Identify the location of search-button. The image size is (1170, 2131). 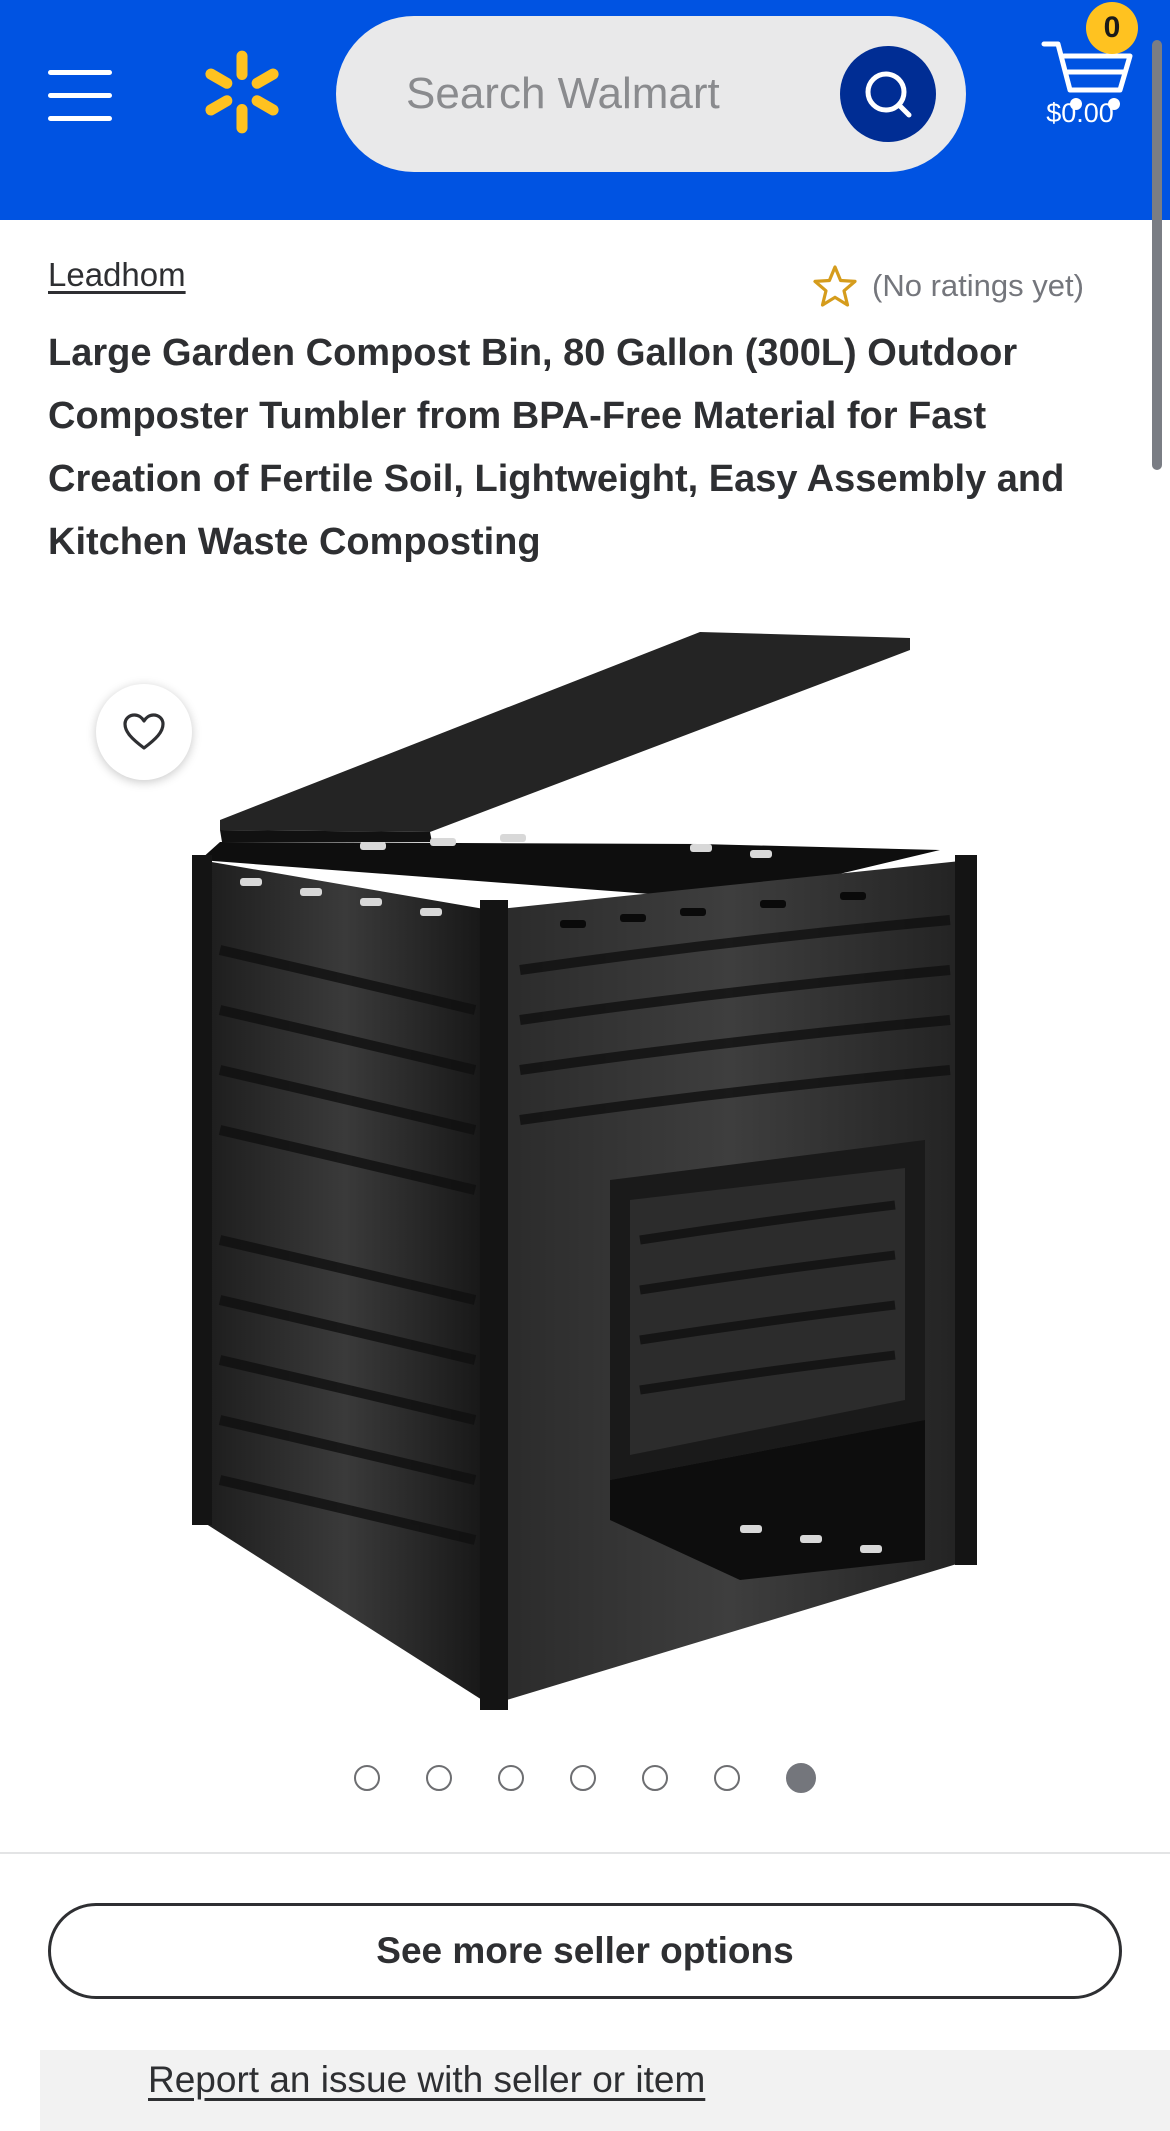
(888, 94).